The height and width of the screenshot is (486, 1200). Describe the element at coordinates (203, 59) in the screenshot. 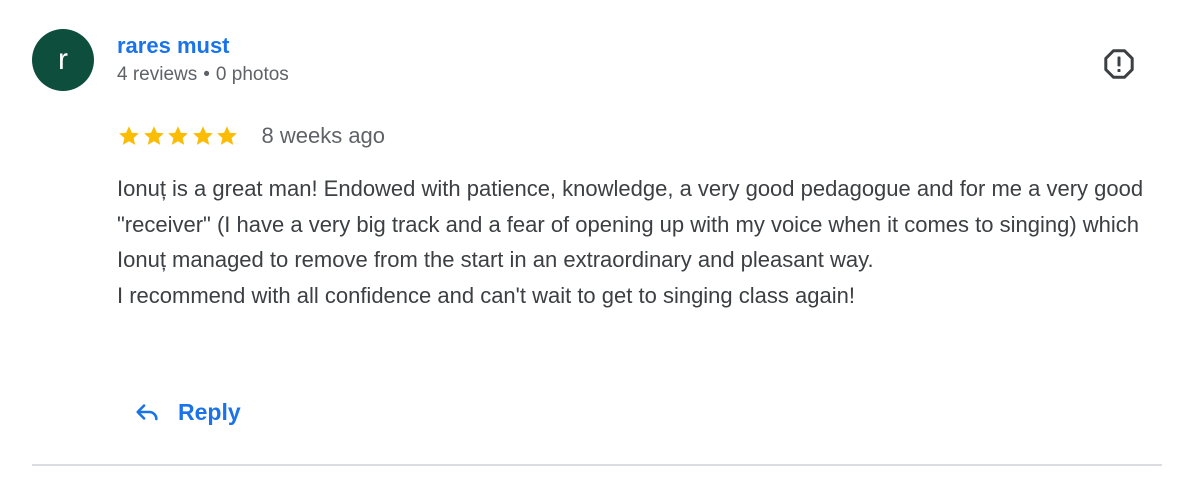

I see `author-info: rares must 4 reviews • 0 photos` at that location.